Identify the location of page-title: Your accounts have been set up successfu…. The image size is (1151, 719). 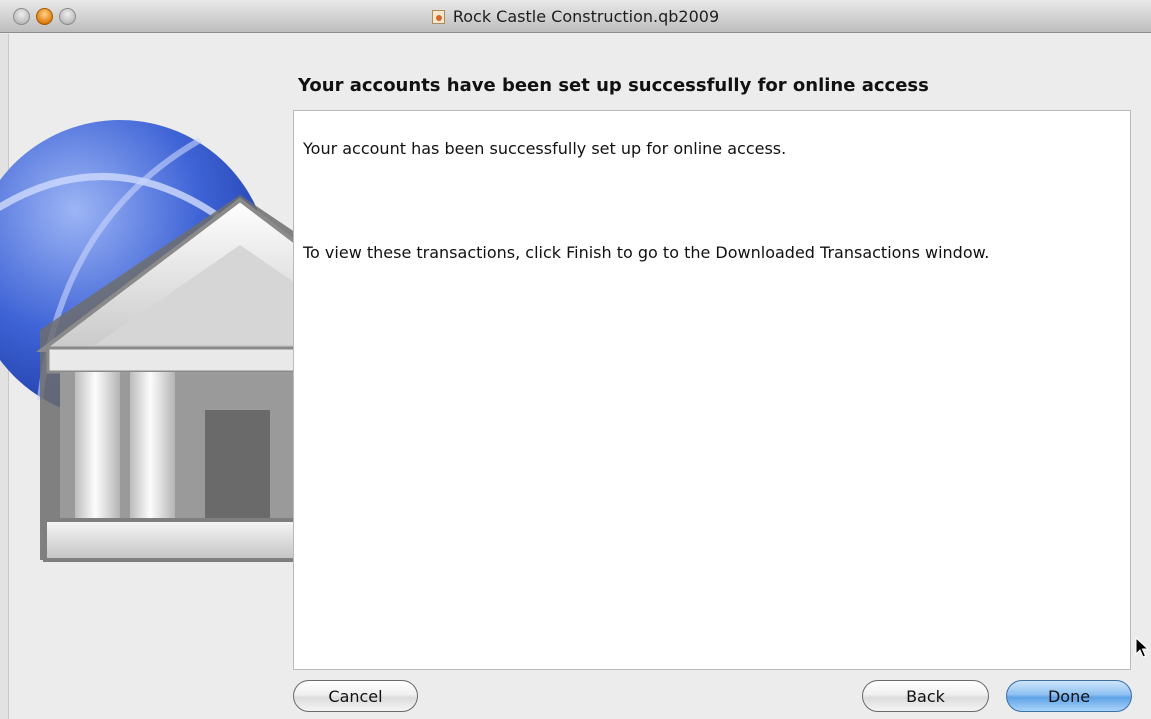
(613, 85).